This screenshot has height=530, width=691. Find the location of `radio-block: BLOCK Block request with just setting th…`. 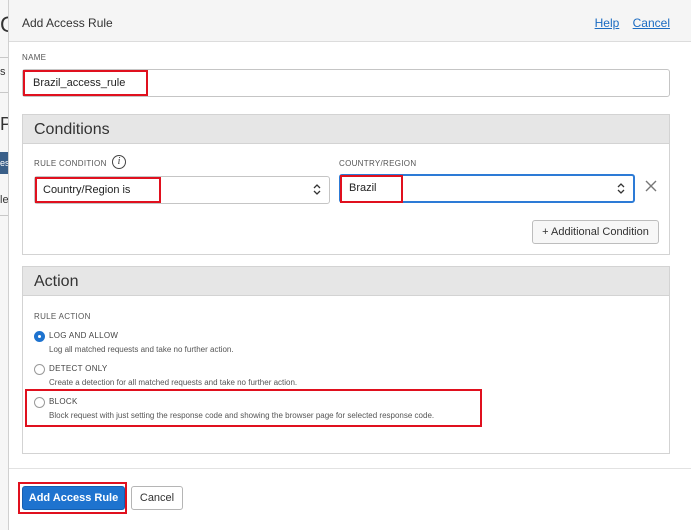

radio-block: BLOCK Block request with just setting th… is located at coordinates (259, 410).